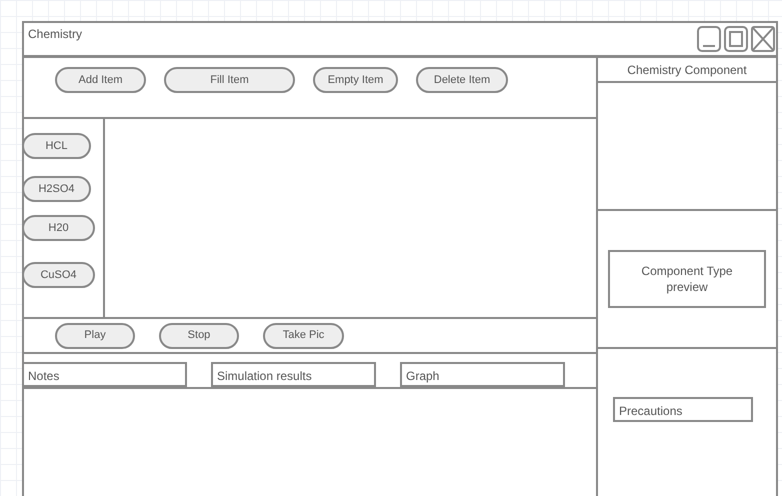 The height and width of the screenshot is (496, 782). Describe the element at coordinates (462, 80) in the screenshot. I see `toolbar-button: Delete Item` at that location.